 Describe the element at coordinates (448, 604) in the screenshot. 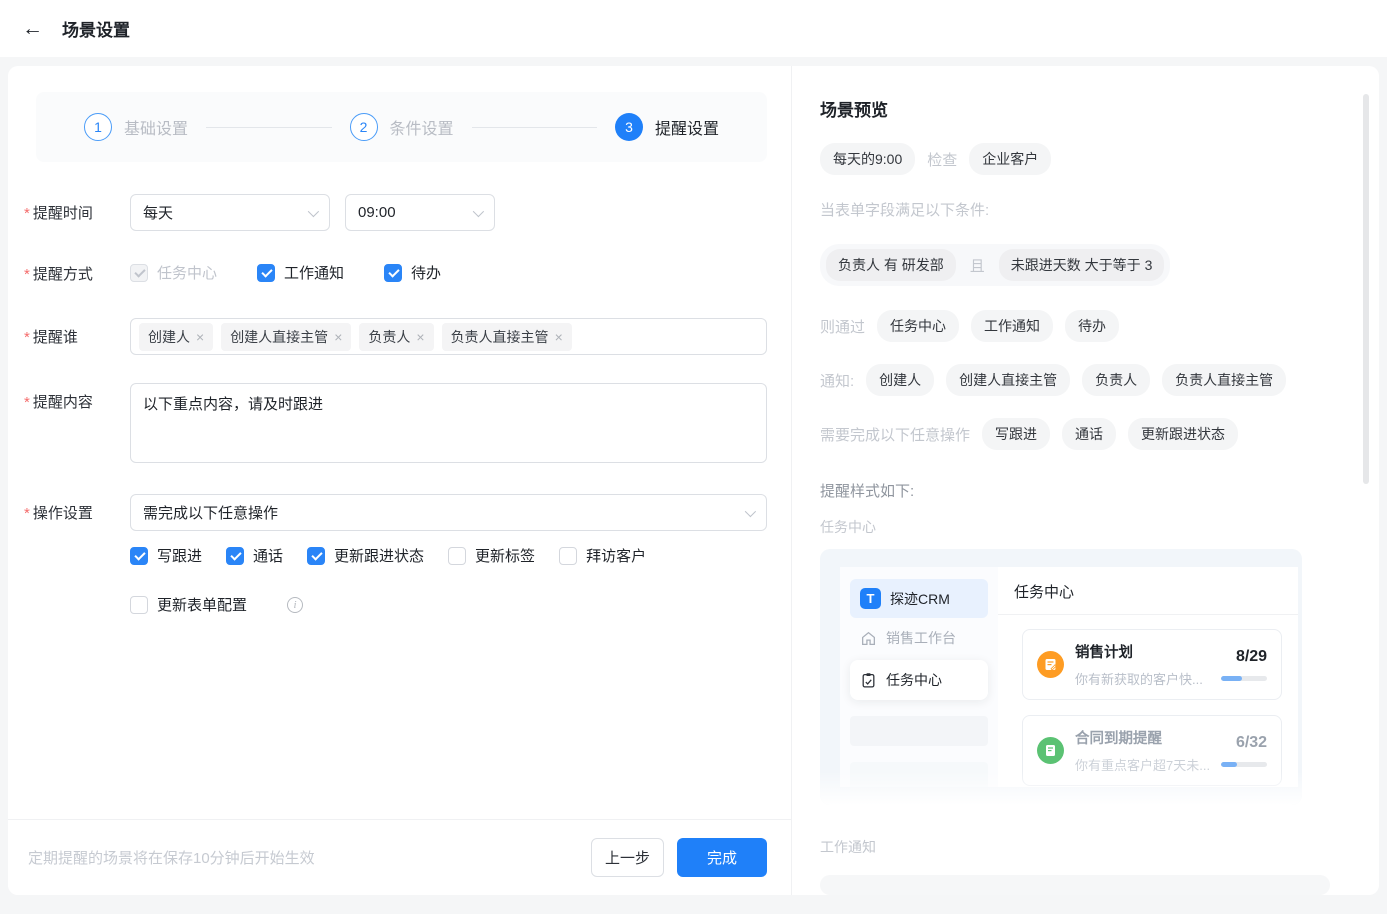

I see `action-options-row2: 更新表单配置 i` at that location.